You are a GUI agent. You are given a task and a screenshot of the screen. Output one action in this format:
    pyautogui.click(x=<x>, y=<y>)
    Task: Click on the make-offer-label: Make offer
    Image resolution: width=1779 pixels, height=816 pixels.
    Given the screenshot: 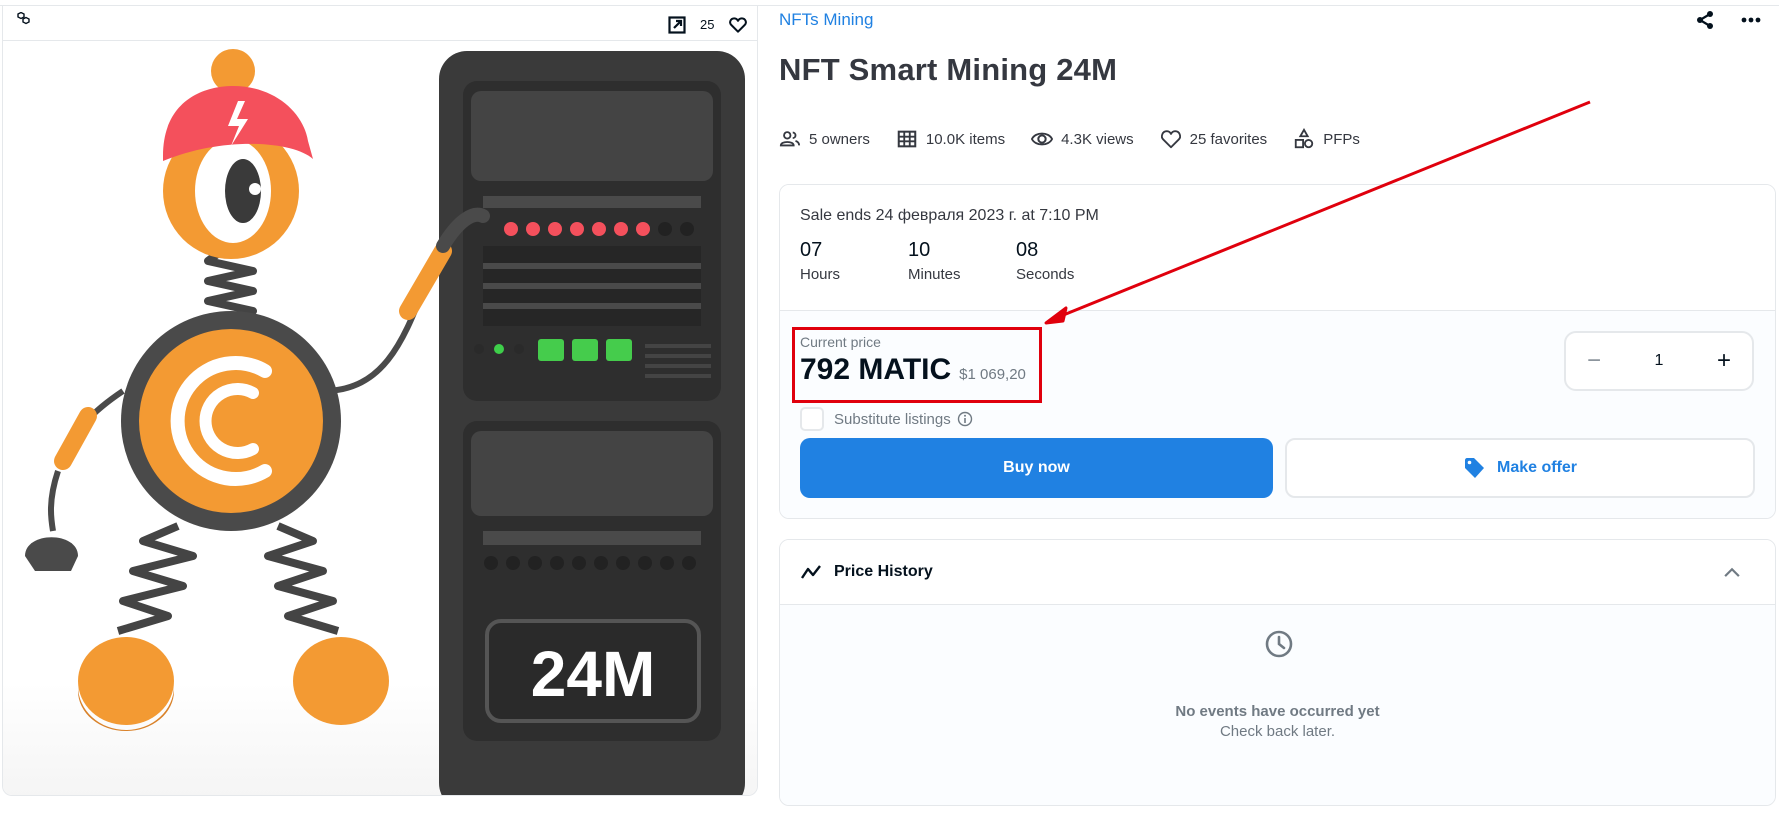 What is the action you would take?
    pyautogui.click(x=1537, y=467)
    